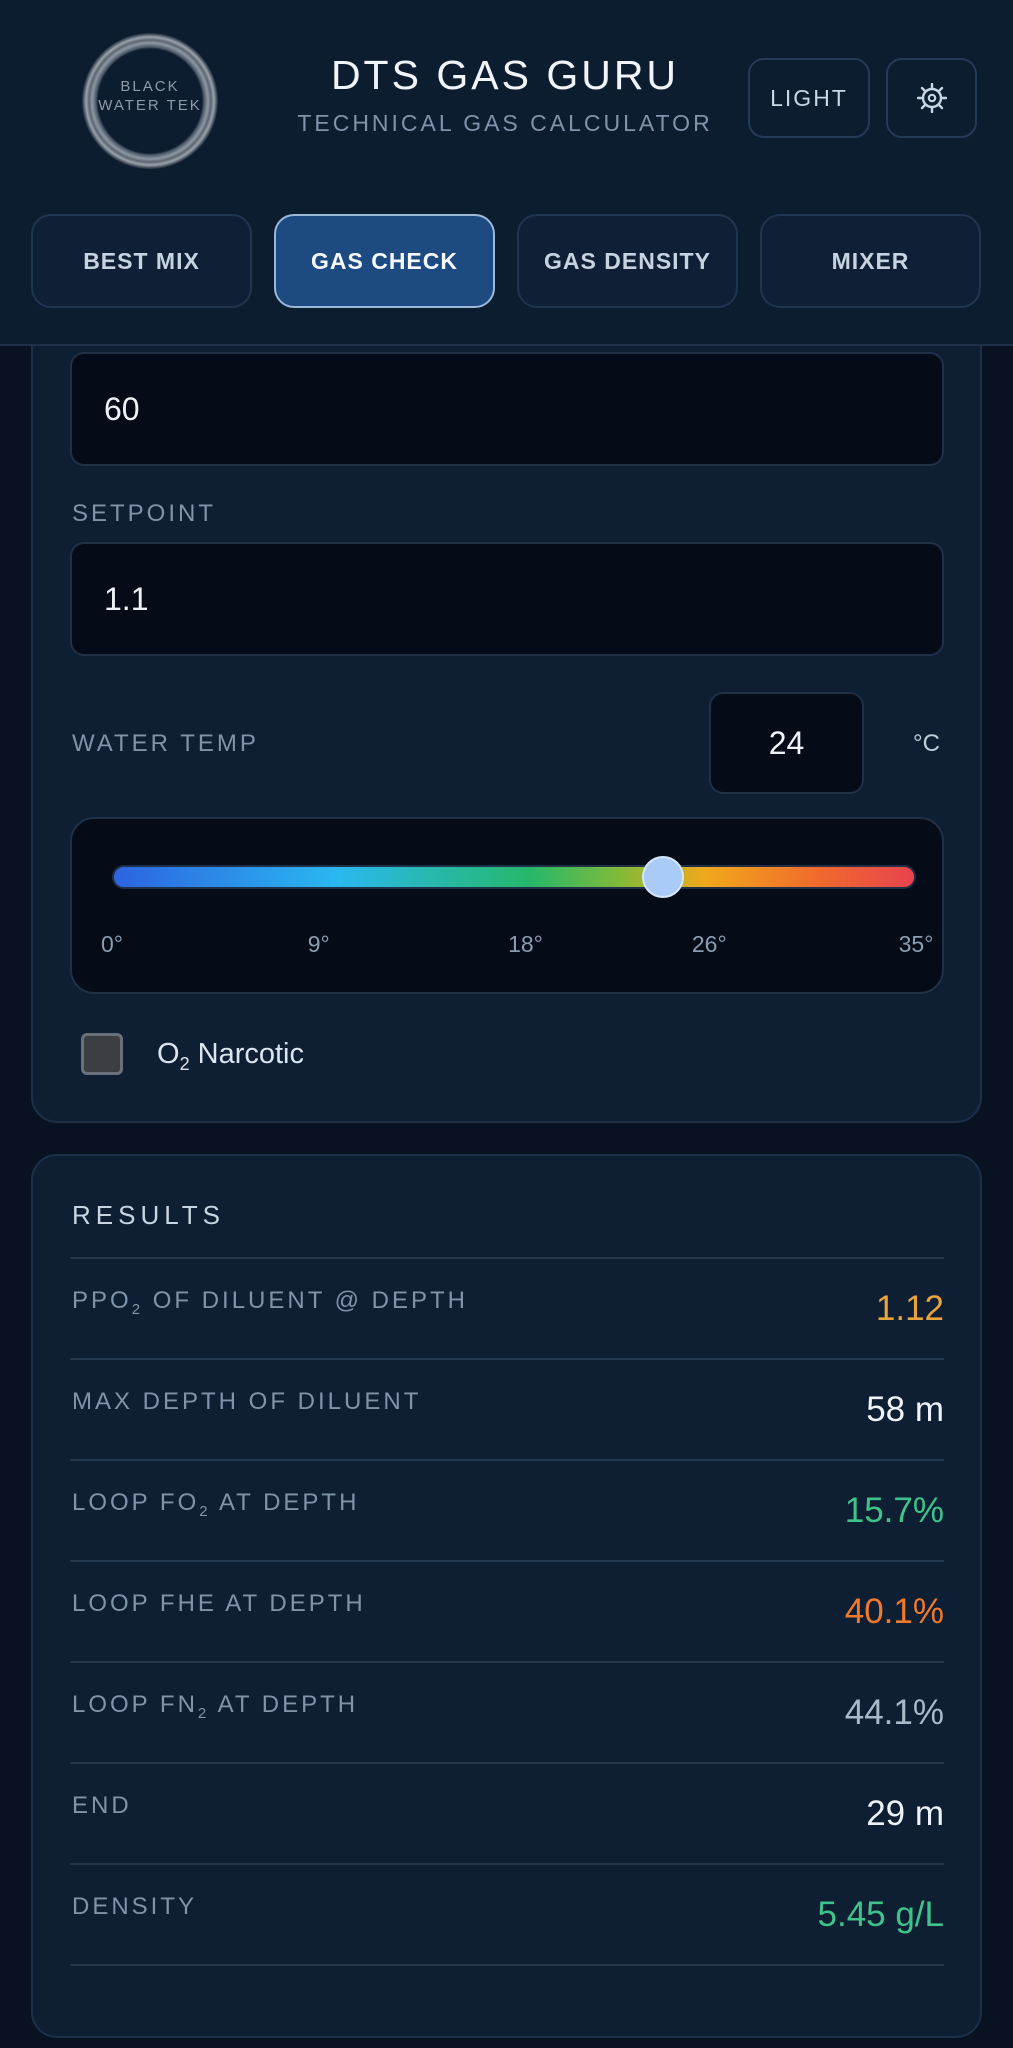  What do you see at coordinates (135, 1906) in the screenshot?
I see `result-label: DENSITY` at bounding box center [135, 1906].